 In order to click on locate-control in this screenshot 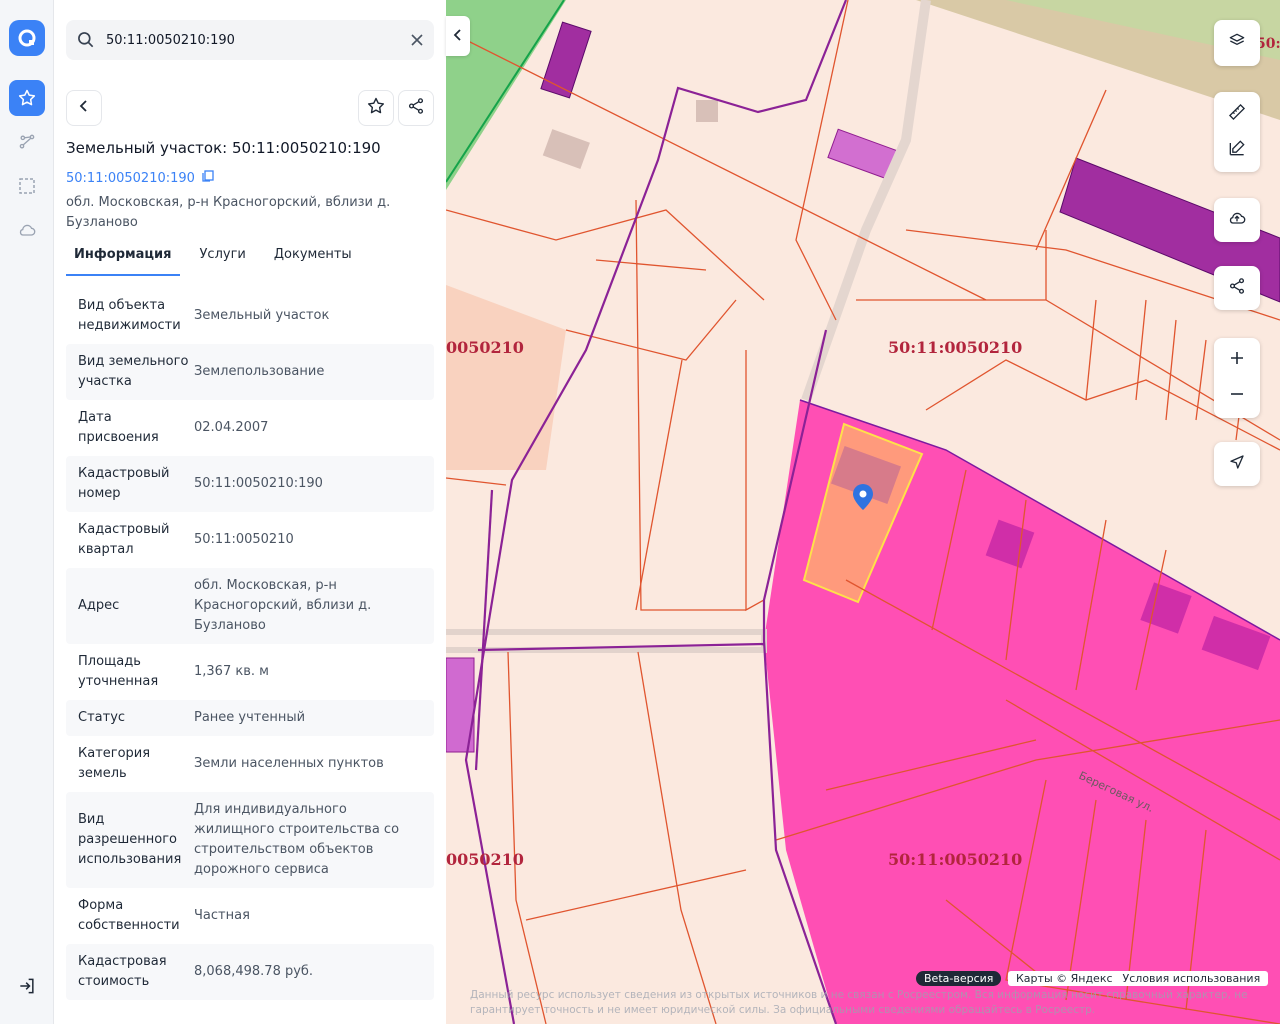, I will do `click(1237, 464)`.